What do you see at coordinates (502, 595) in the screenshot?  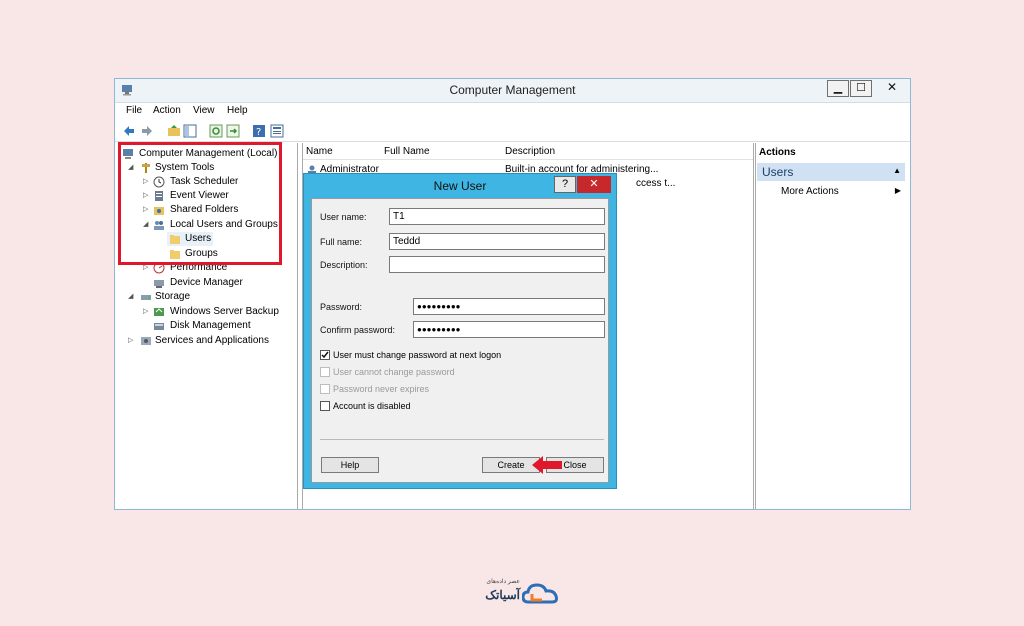 I see `logo-text: آسیاتک` at bounding box center [502, 595].